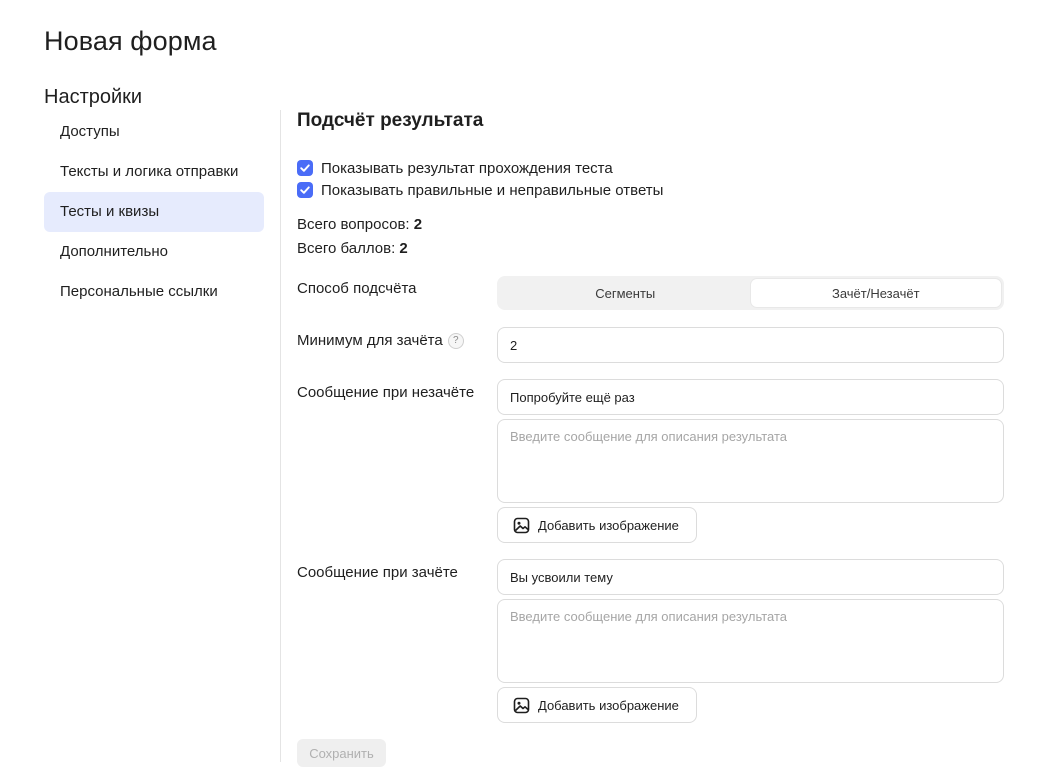 The height and width of the screenshot is (767, 1038). Describe the element at coordinates (386, 392) in the screenshot. I see `fail-message-label: Сообщение при незачёте` at that location.